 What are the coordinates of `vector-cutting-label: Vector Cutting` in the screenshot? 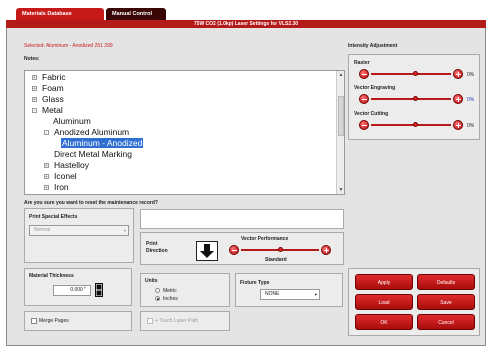 It's located at (371, 114).